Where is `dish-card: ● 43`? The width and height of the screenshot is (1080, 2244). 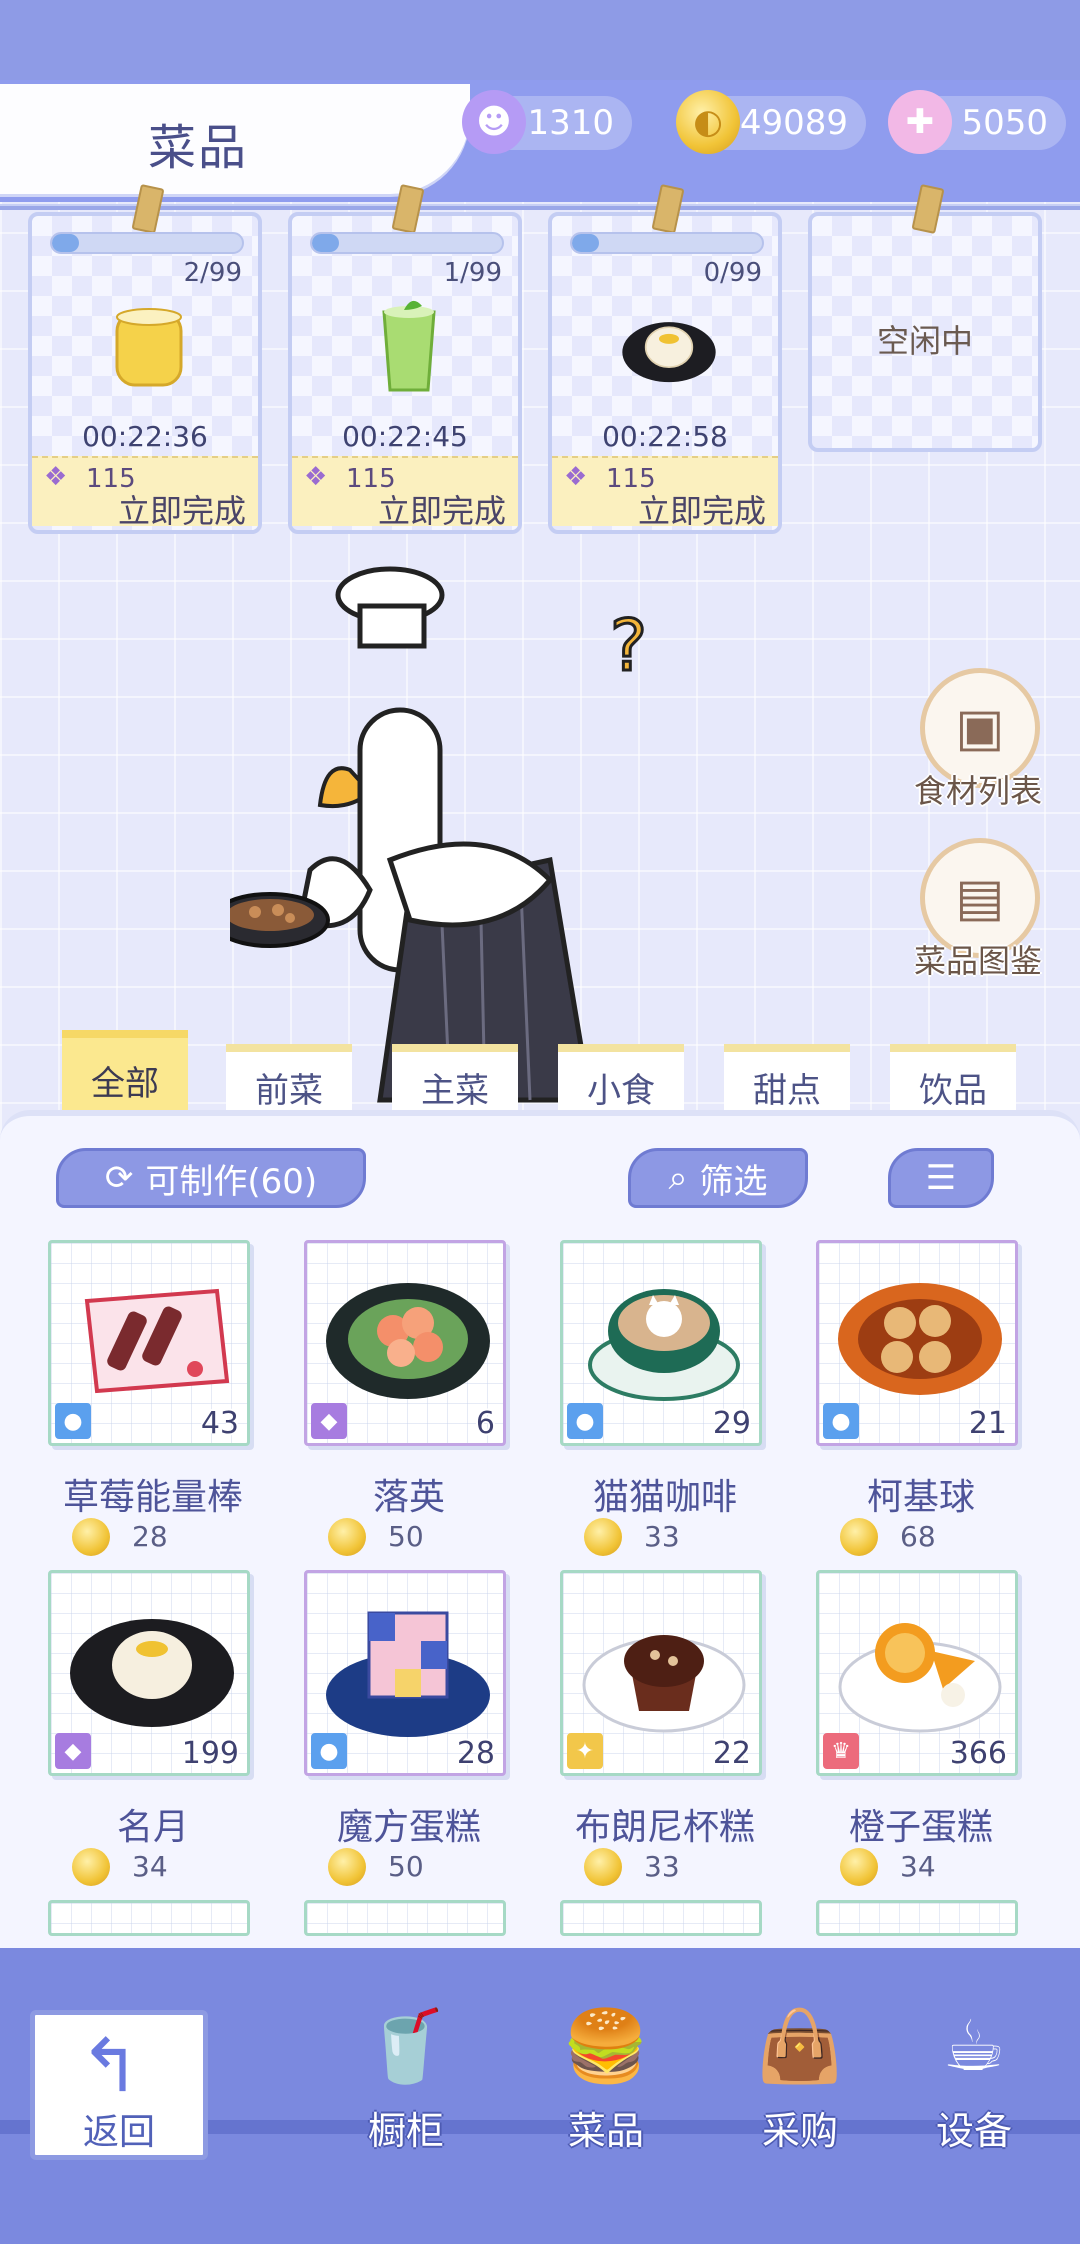 dish-card: ● 43 is located at coordinates (149, 1343).